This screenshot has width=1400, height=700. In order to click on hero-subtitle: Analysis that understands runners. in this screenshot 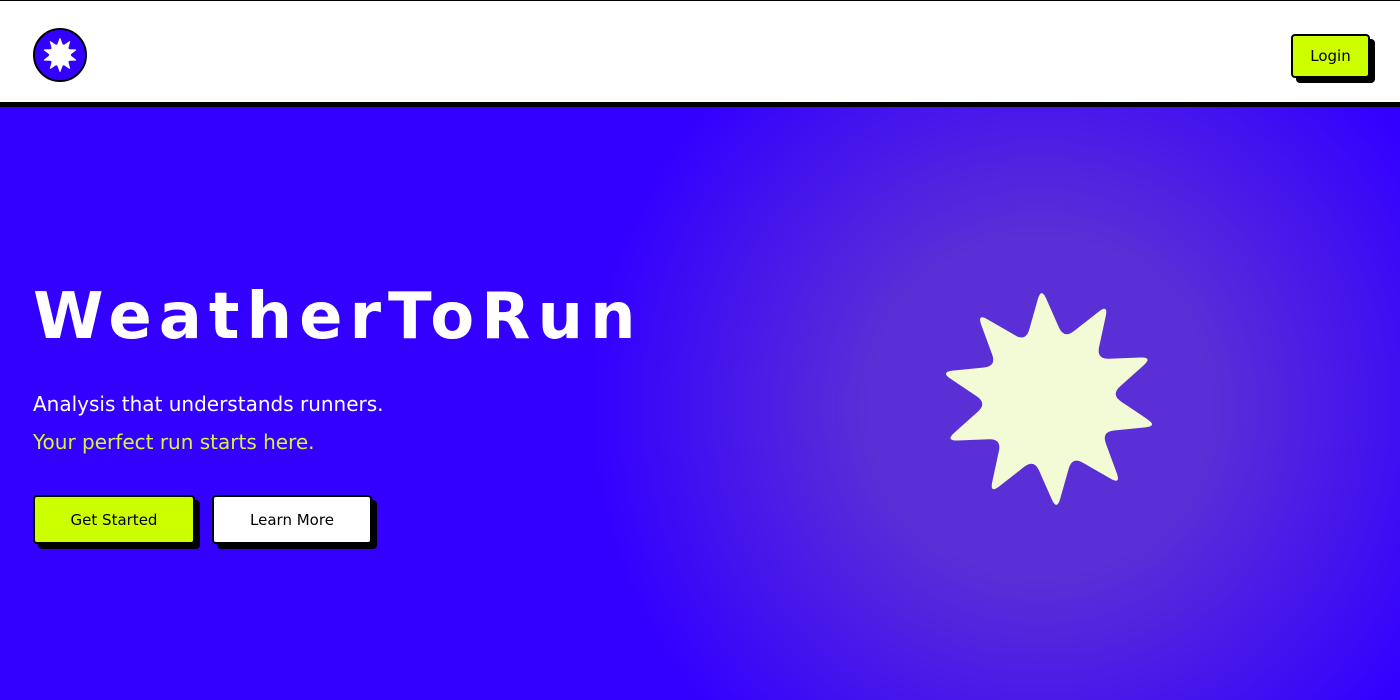, I will do `click(208, 404)`.